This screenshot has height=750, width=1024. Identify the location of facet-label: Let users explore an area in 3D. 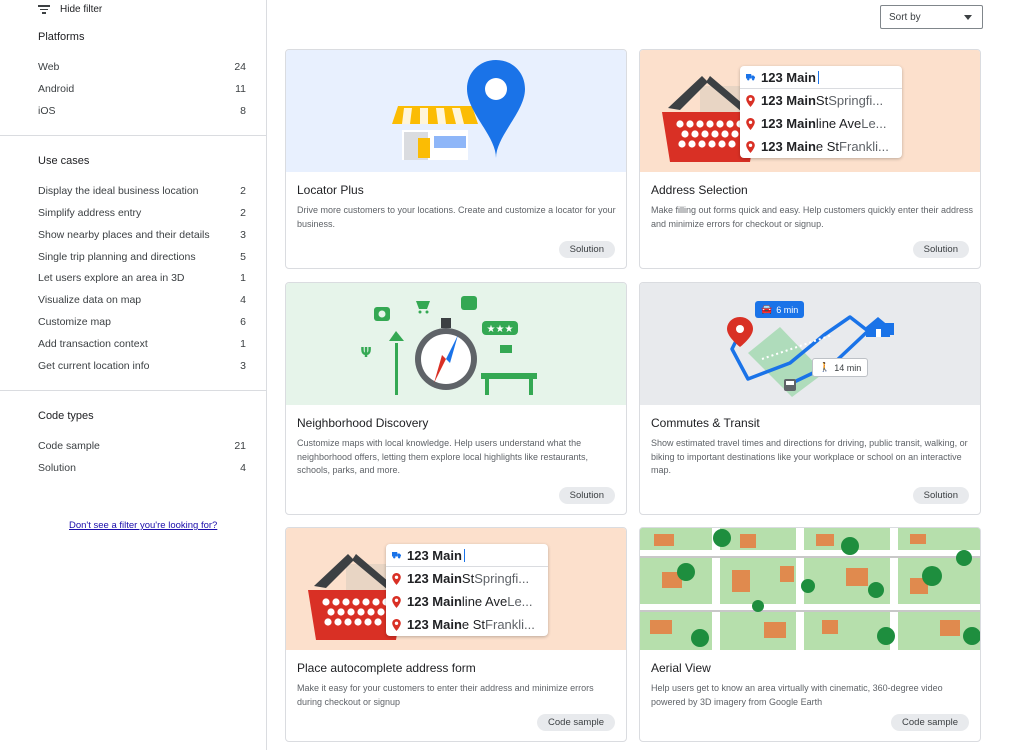
(111, 278).